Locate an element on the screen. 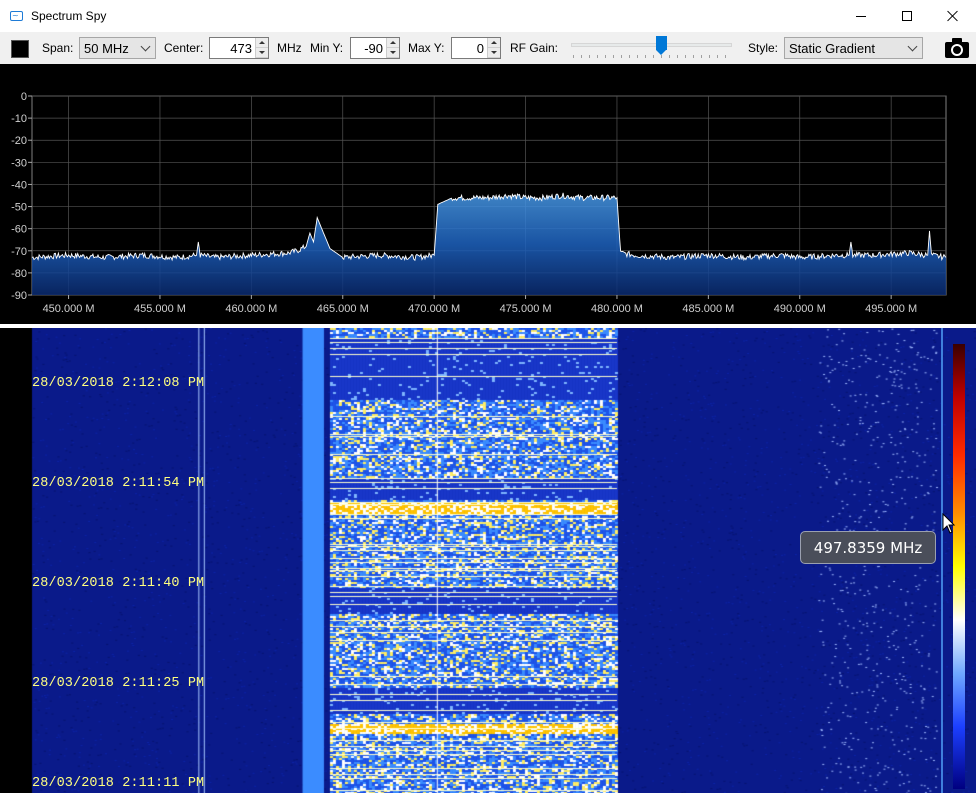 Image resolution: width=976 pixels, height=793 pixels. camera-icon is located at coordinates (957, 48).